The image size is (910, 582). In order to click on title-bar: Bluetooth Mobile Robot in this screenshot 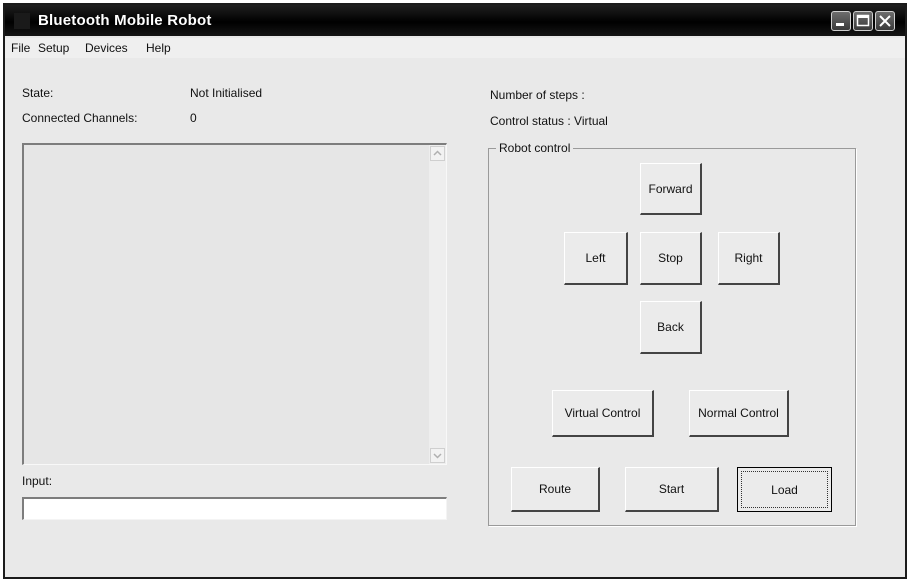, I will do `click(455, 20)`.